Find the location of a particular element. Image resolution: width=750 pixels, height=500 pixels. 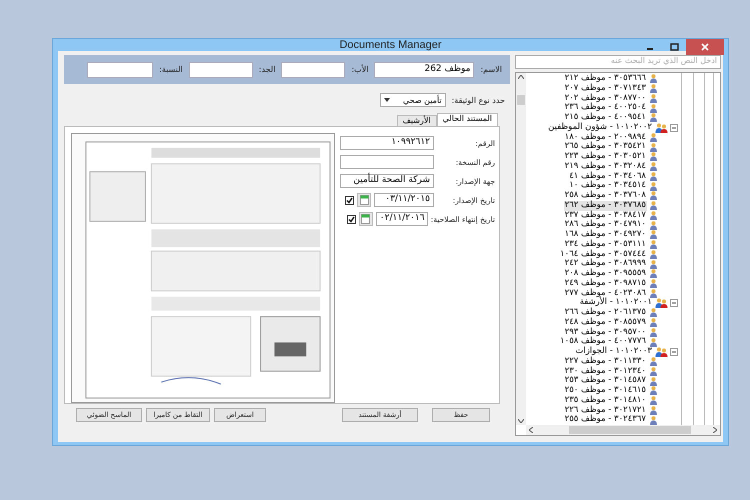

tree-item: ١٠١٠٢٠٠١ - الأرشفة is located at coordinates (615, 303).